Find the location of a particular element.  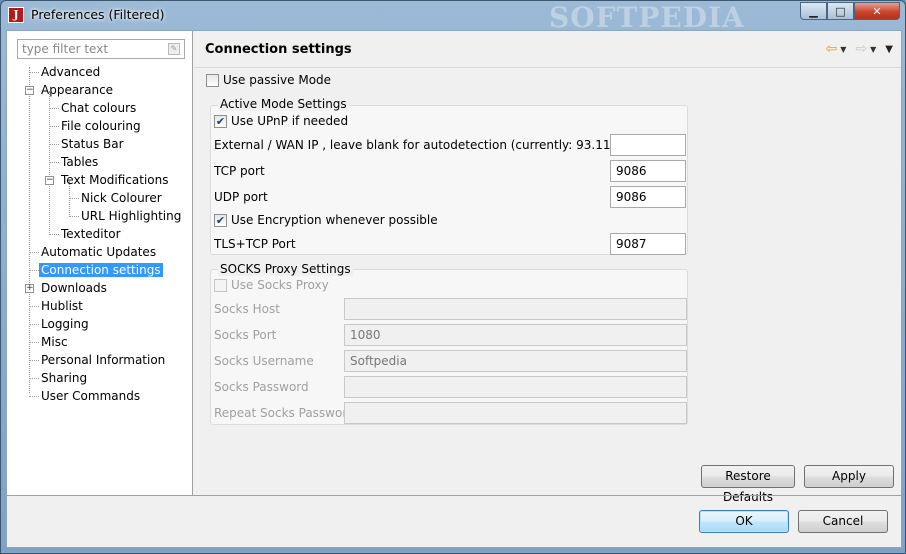

tree-item-nick-colourer: Nick Colourer is located at coordinates (121, 198).